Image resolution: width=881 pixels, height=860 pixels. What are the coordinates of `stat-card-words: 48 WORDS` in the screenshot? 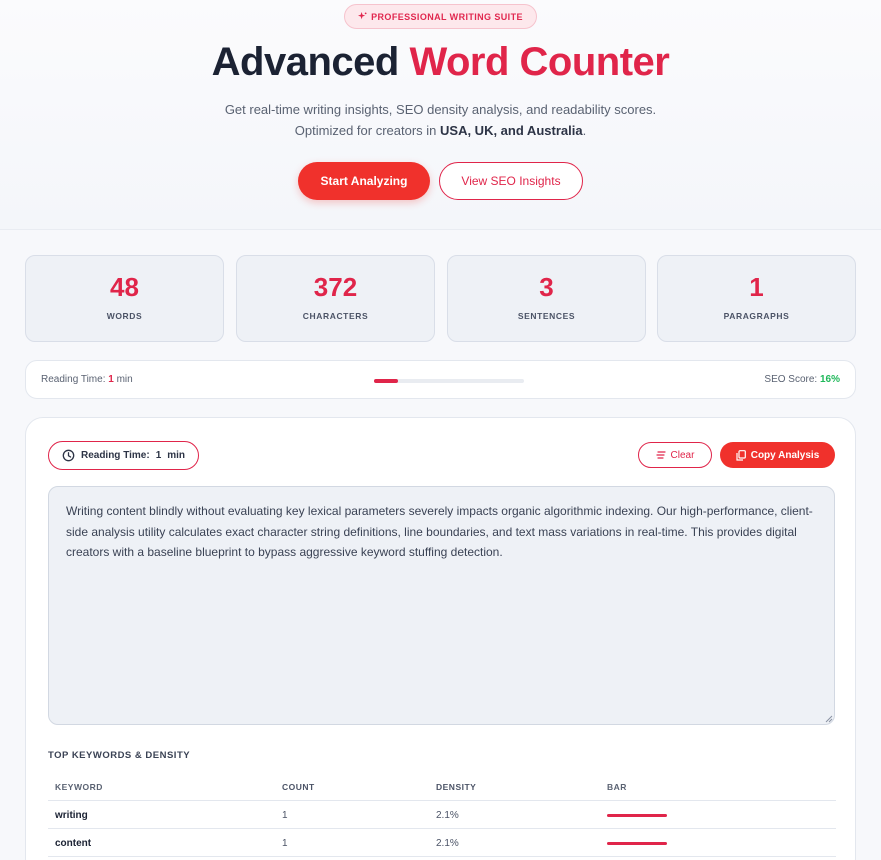 It's located at (124, 298).